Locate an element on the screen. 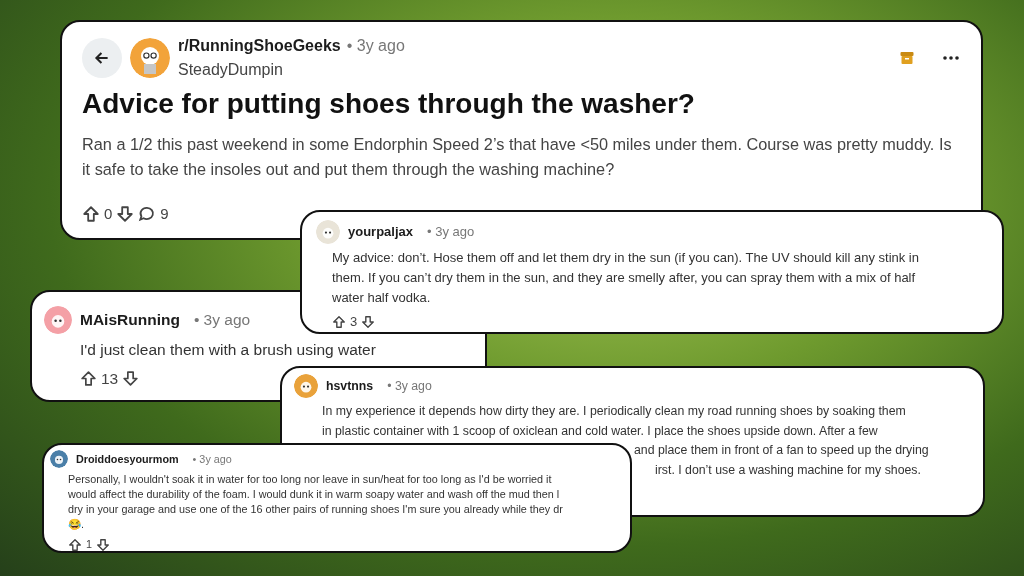  post-time: • 3y ago is located at coordinates (375, 46).